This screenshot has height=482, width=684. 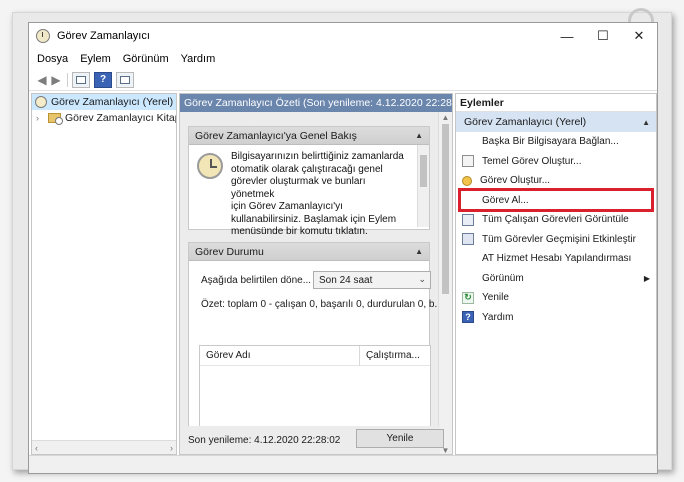 I want to click on scroll-left-icon: ‹, so click(x=36, y=448).